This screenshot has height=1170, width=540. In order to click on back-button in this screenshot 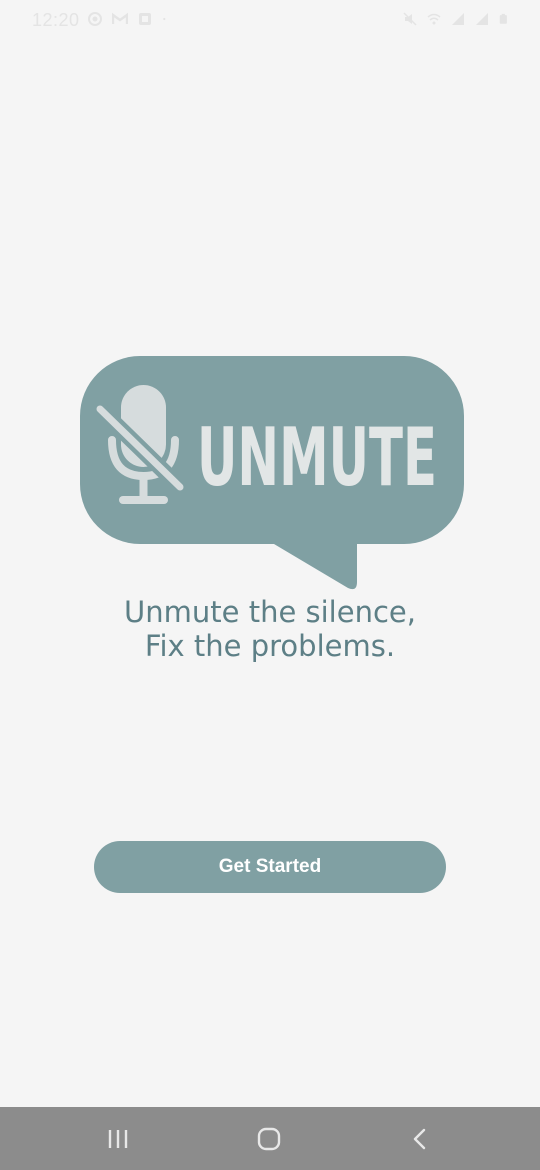, I will do `click(420, 1138)`.